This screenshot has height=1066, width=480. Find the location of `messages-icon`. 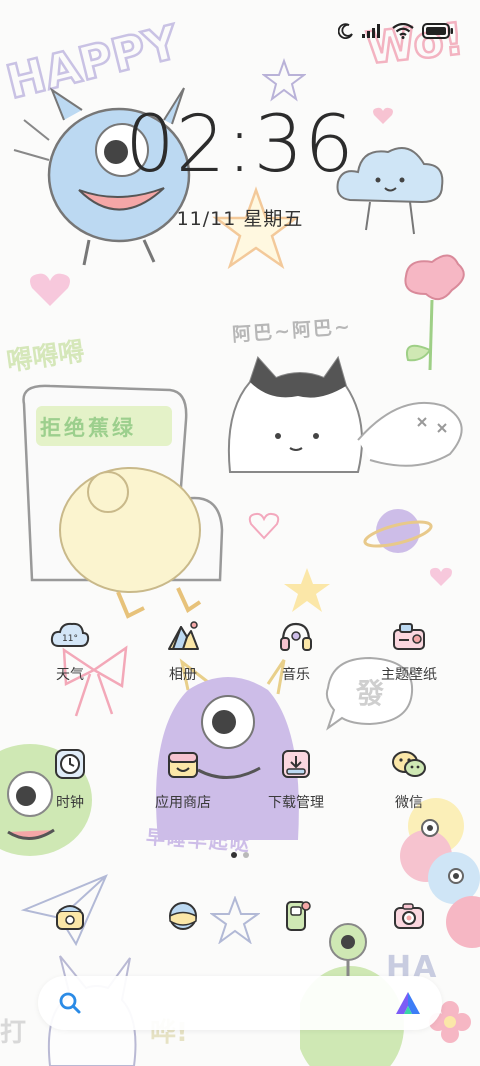

messages-icon is located at coordinates (296, 916).